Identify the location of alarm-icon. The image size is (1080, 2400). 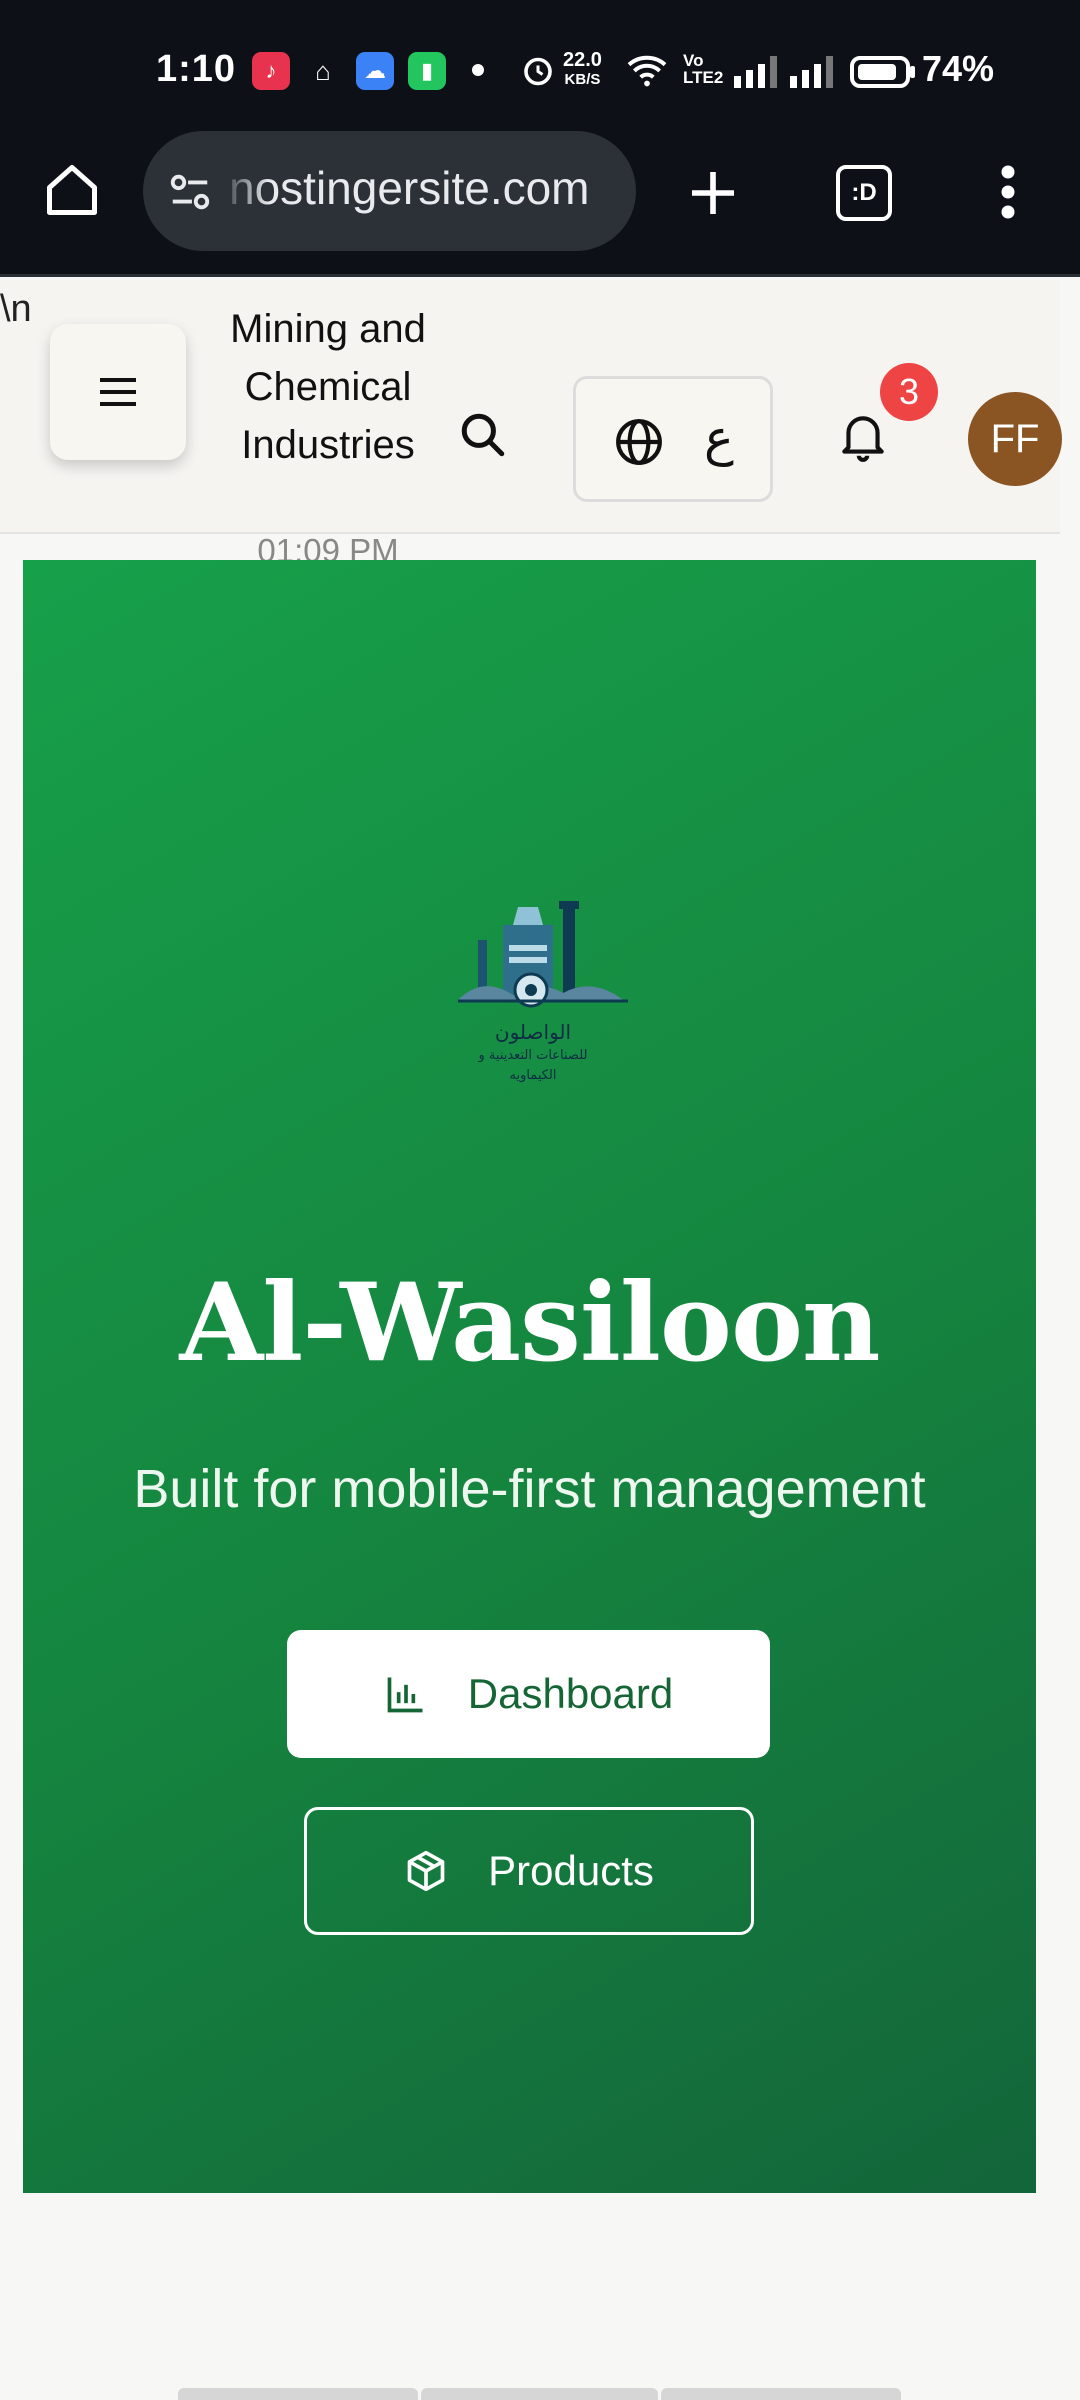
(538, 71).